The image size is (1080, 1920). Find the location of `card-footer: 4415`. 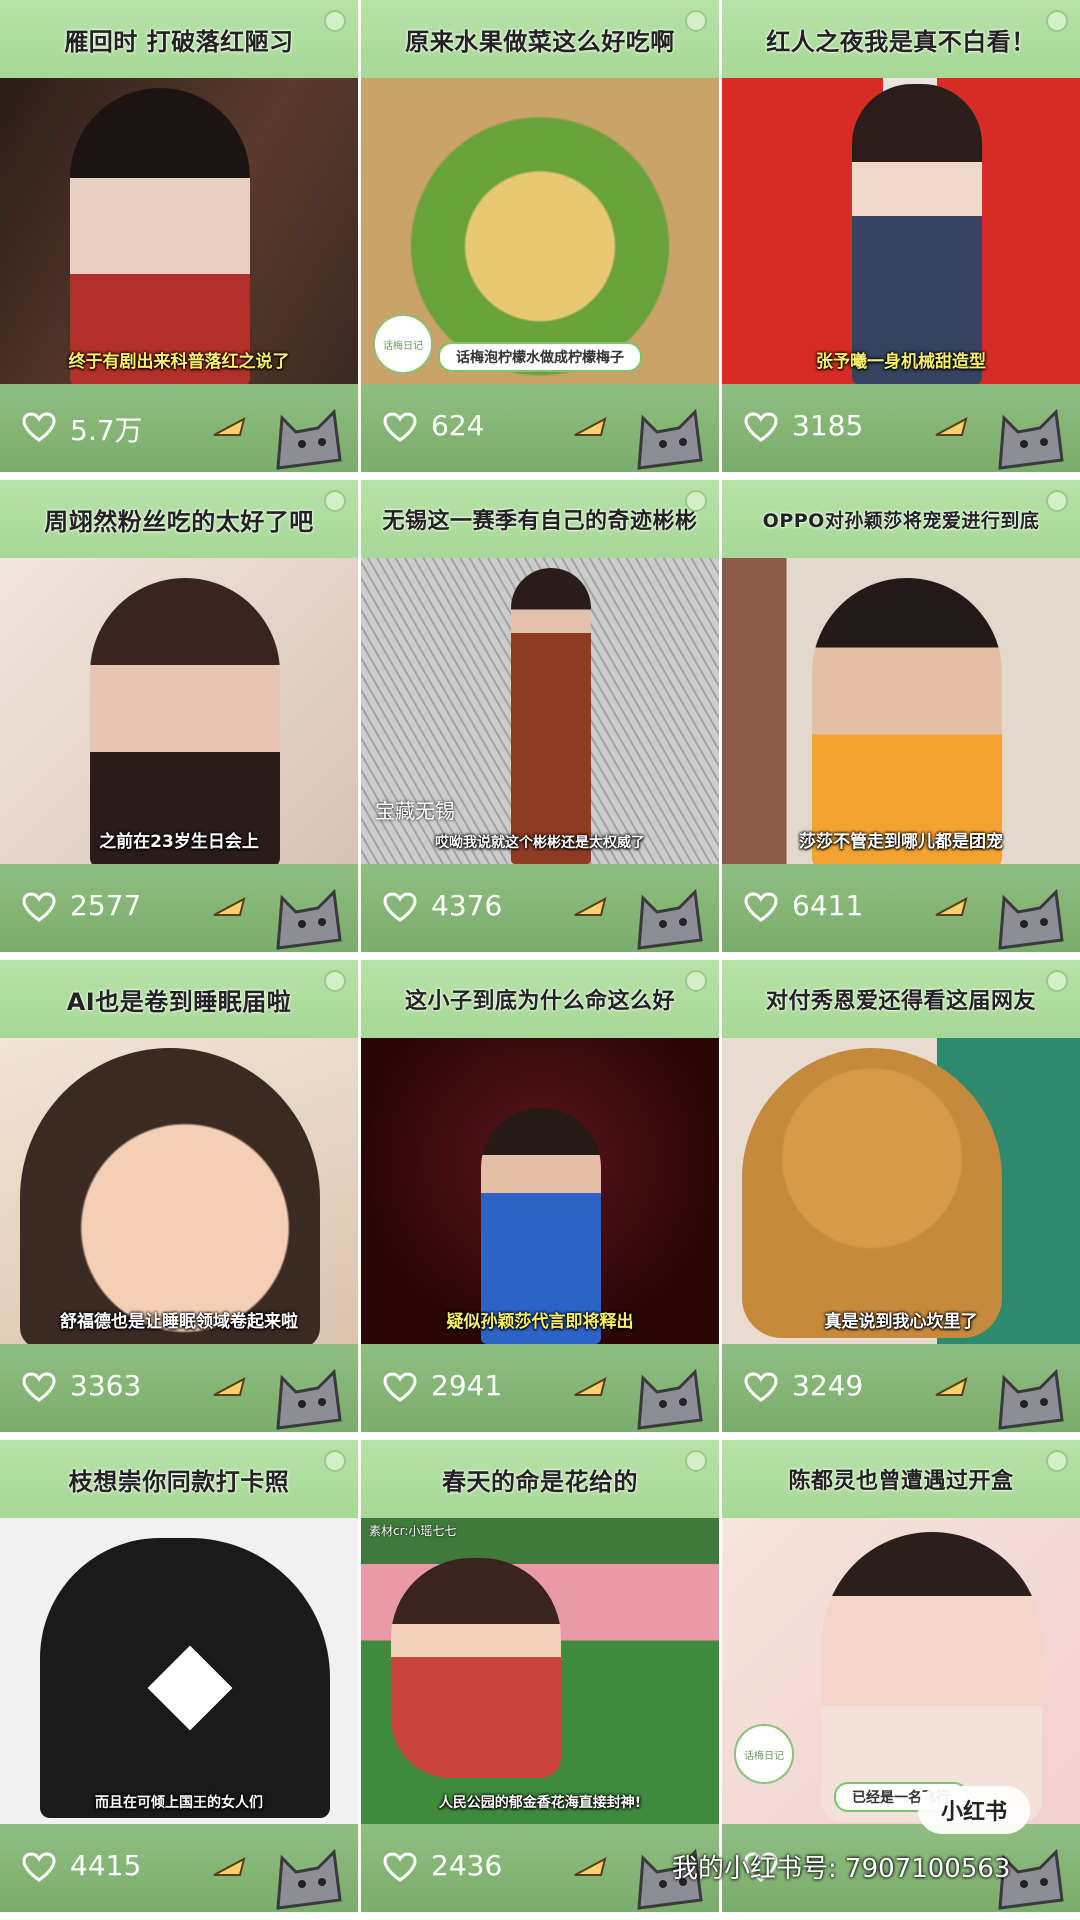

card-footer: 4415 is located at coordinates (179, 1868).